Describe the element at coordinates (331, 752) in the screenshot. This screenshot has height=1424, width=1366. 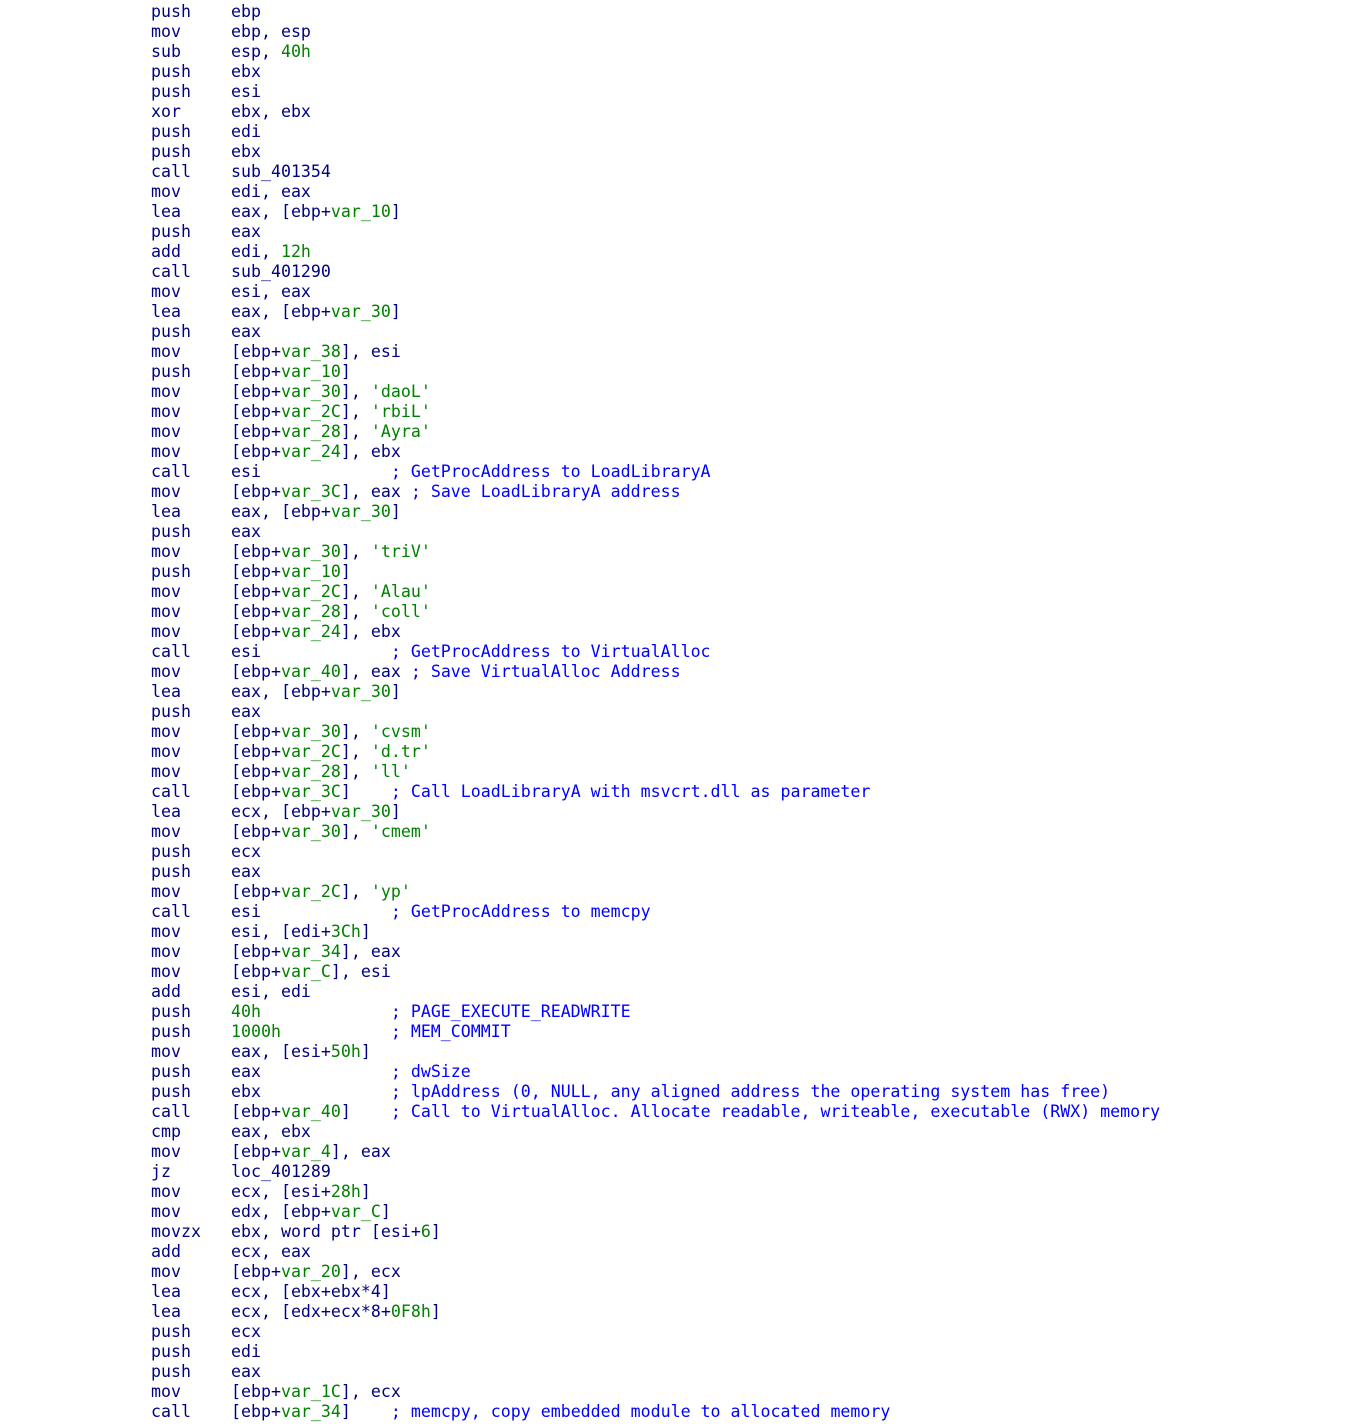
I see `instruction-operands: [ebp+var_2C], 'd.tr'` at that location.